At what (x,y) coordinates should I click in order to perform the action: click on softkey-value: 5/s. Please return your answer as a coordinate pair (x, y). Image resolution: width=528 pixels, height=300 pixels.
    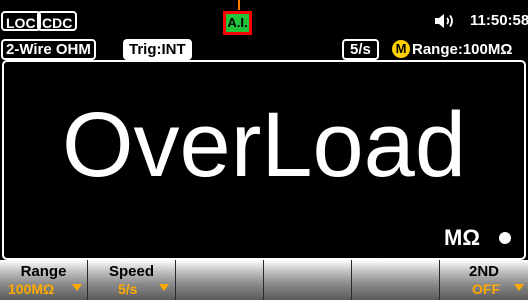
    Looking at the image, I should click on (128, 289).